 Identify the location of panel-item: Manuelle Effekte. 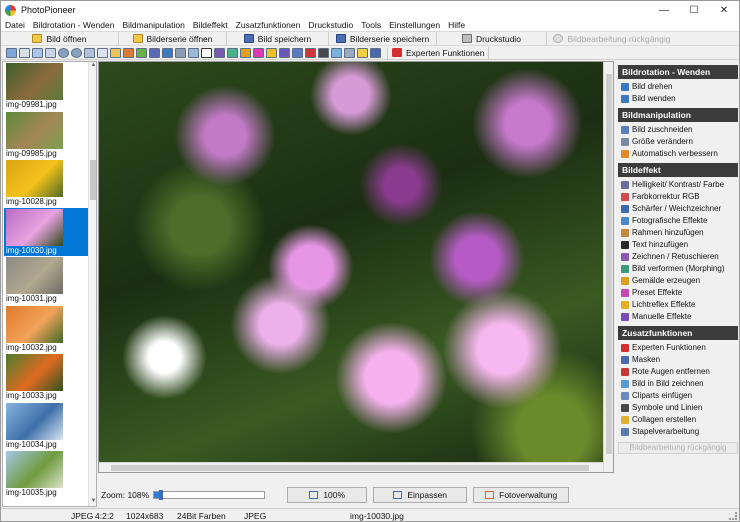
(678, 316).